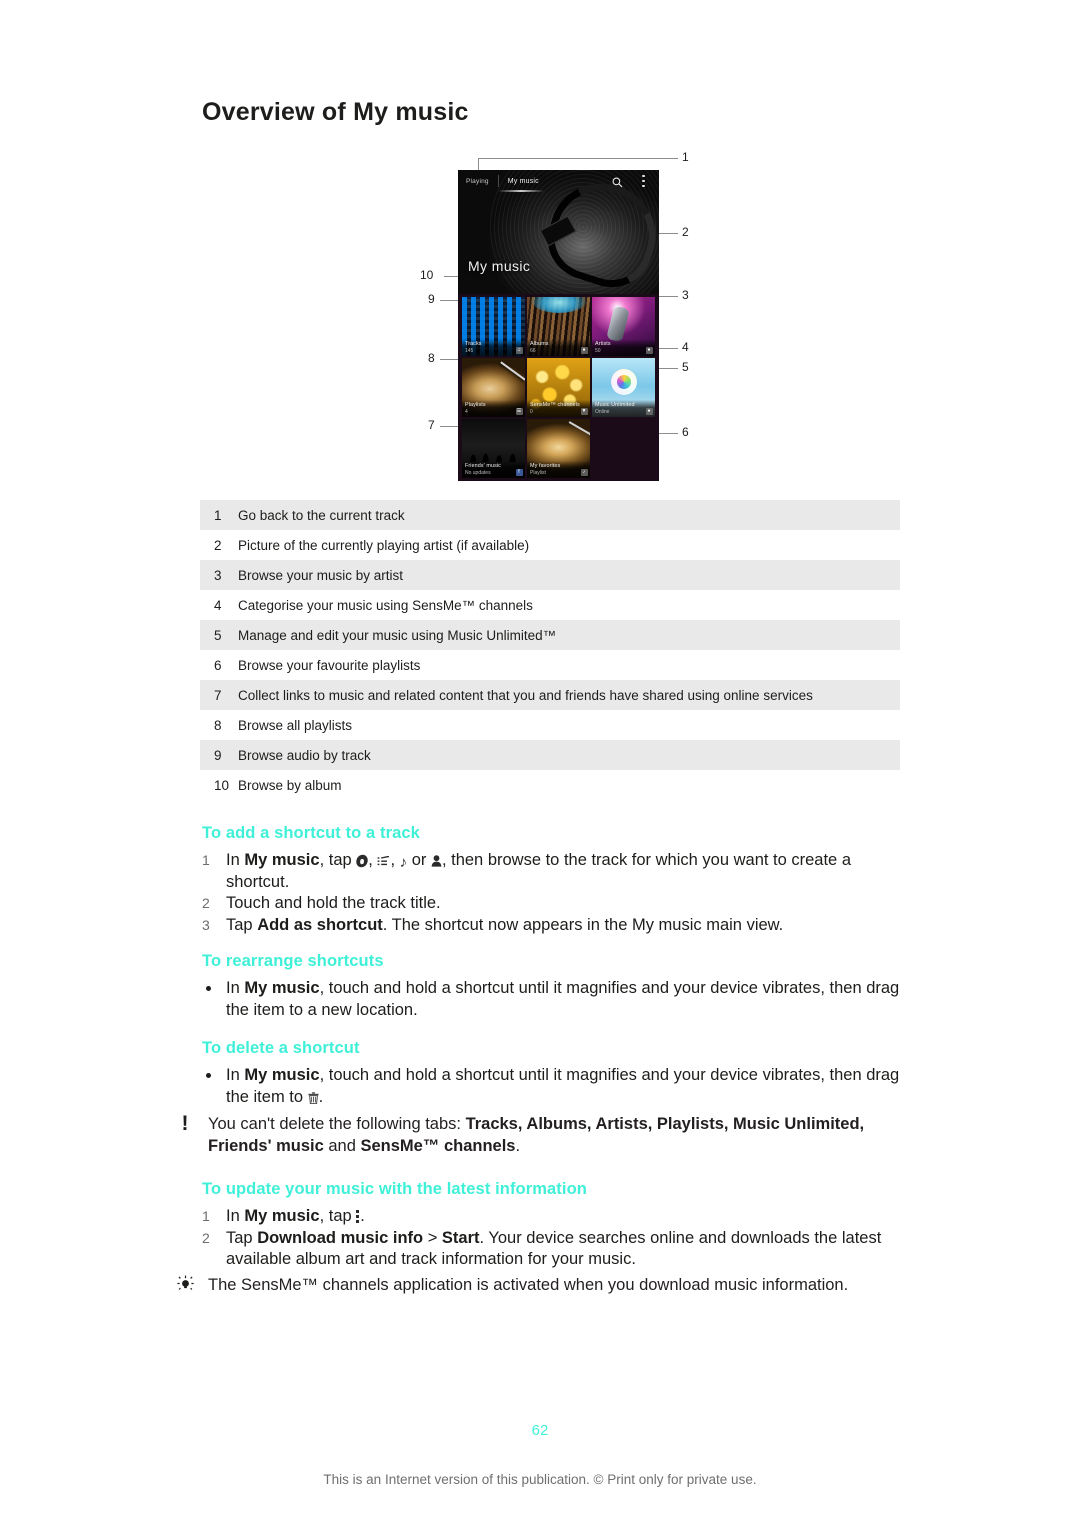  I want to click on tile-title: Tracks, so click(473, 343).